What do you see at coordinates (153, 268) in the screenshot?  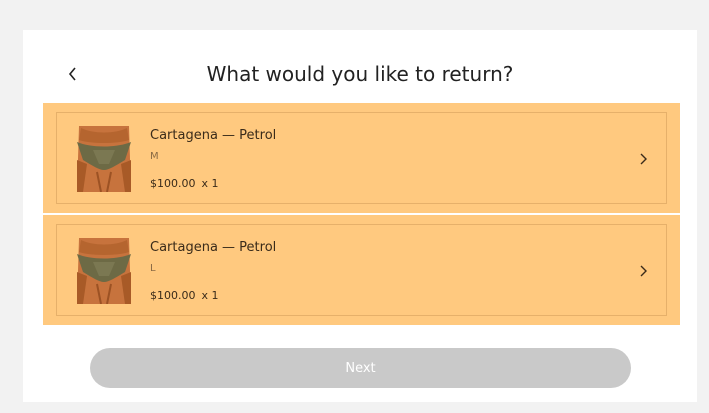 I see `product-size: L` at bounding box center [153, 268].